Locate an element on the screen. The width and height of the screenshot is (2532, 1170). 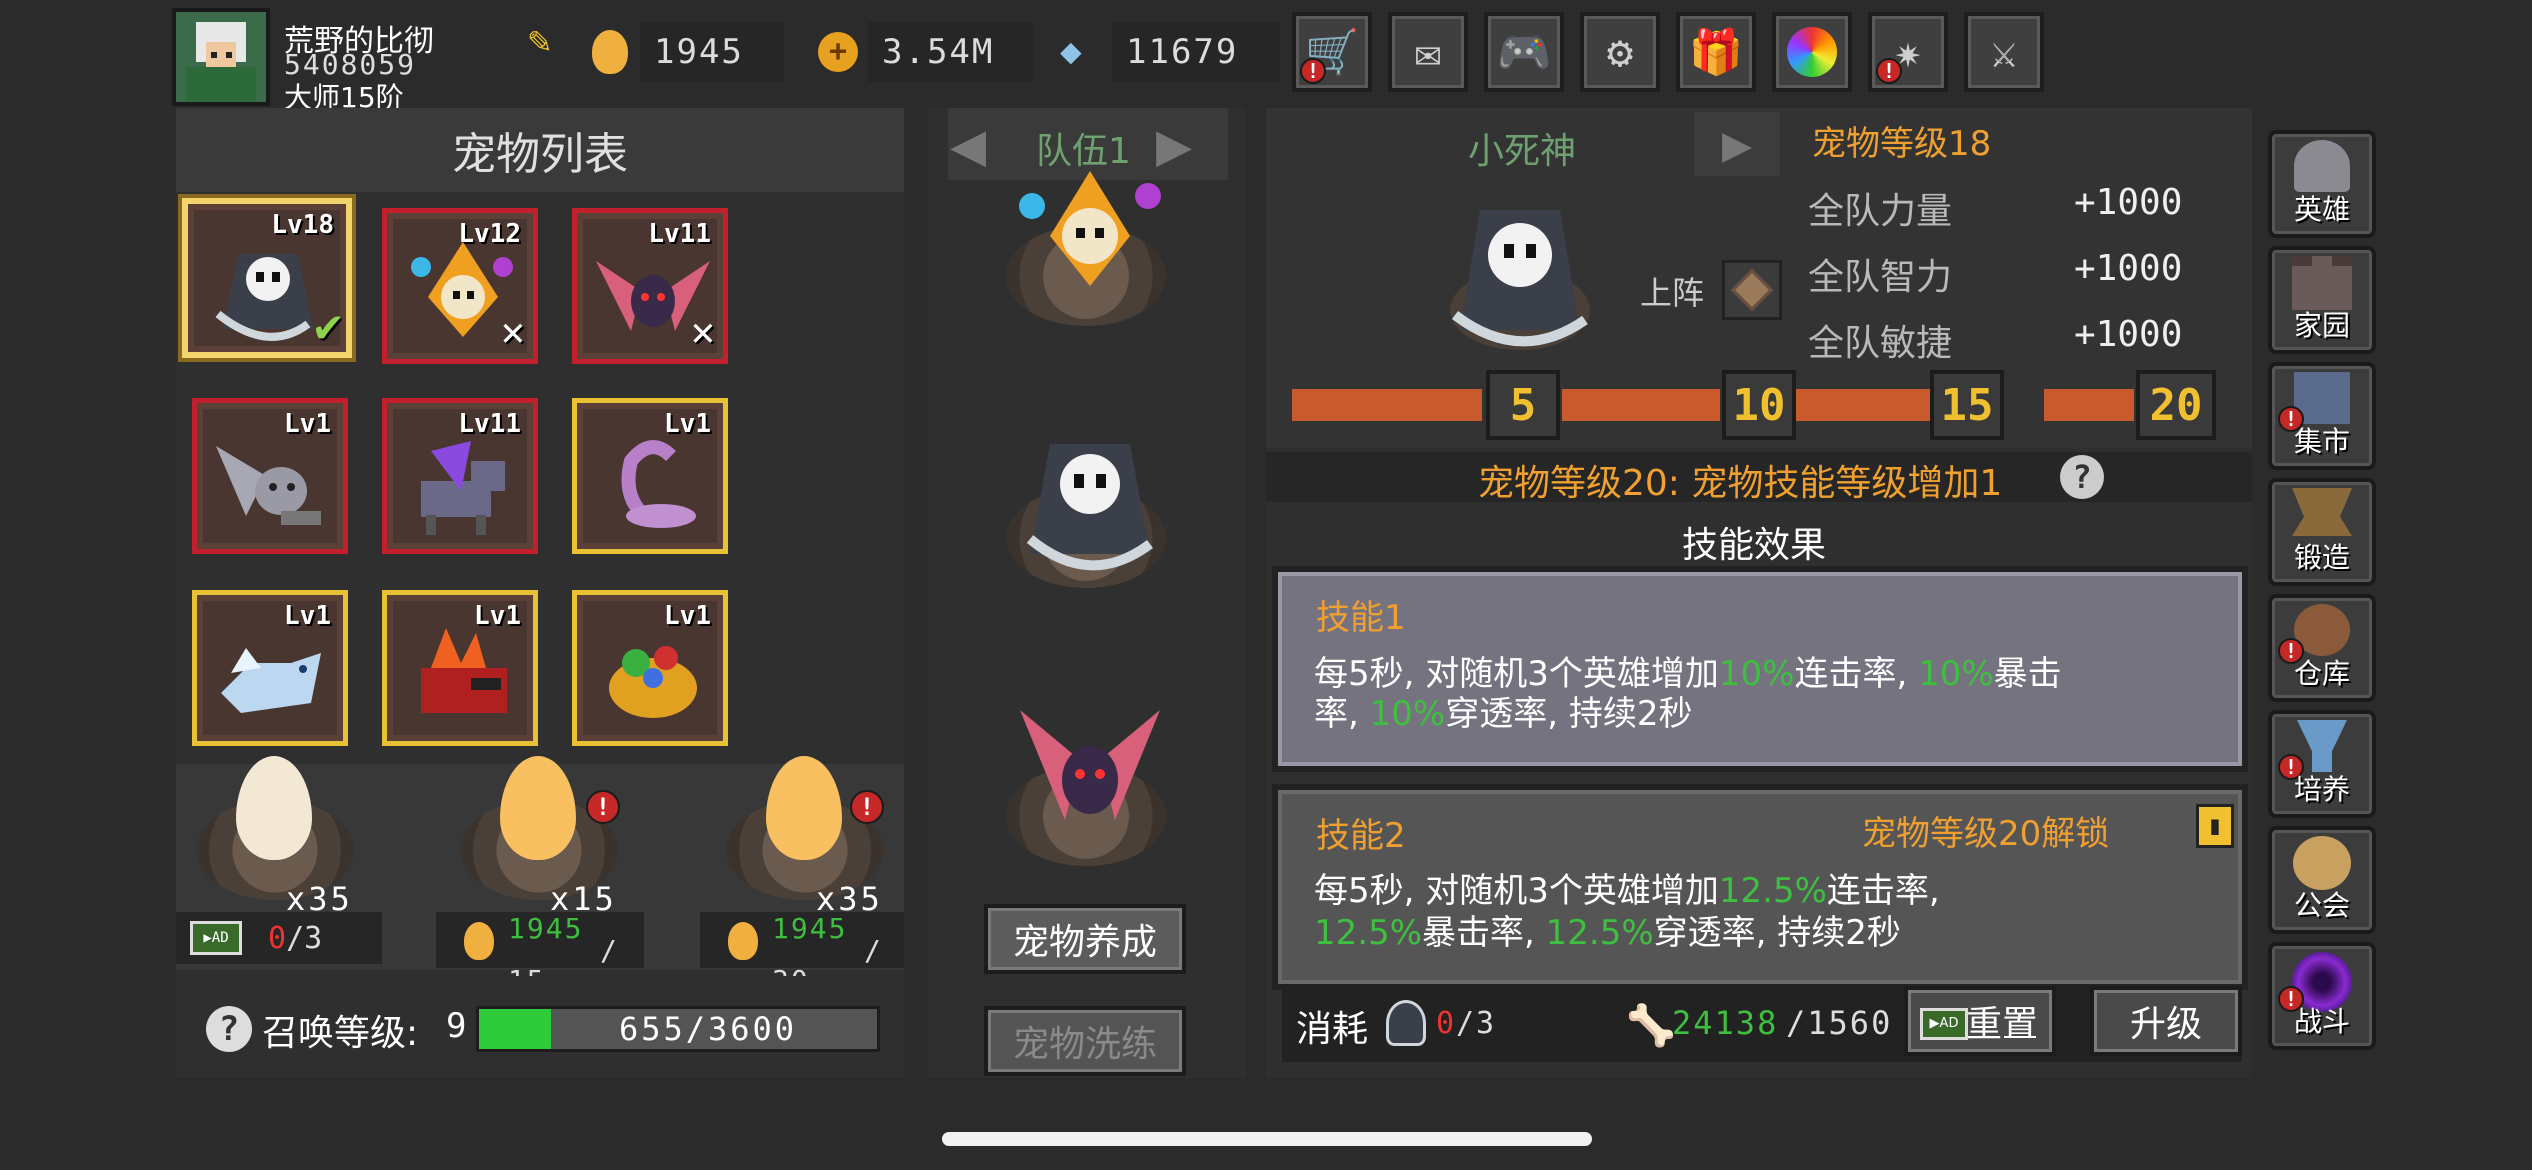
summon-progress-bar: 655/3600 is located at coordinates (678, 1029).